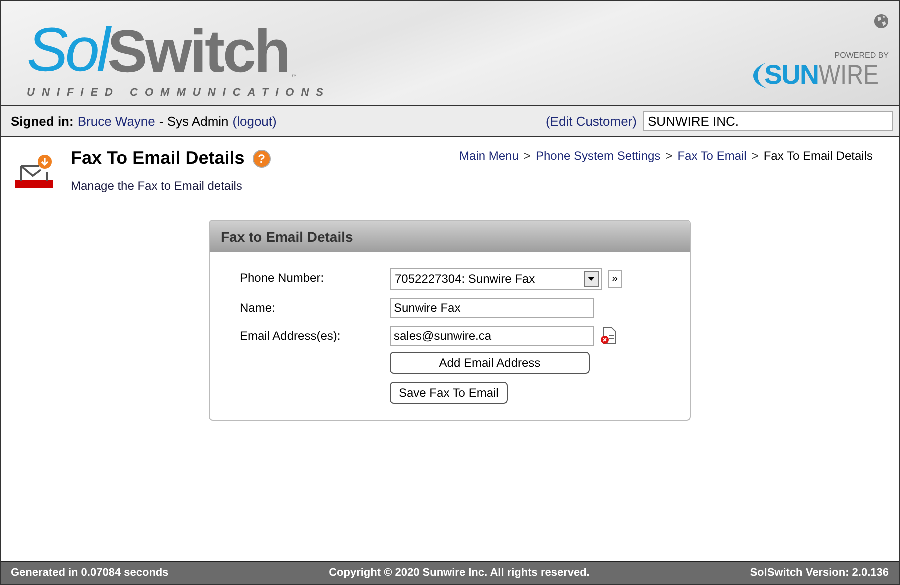 This screenshot has width=900, height=585. What do you see at coordinates (496, 279) in the screenshot?
I see `phone-number-dropdown: 7052227304: Sunwire Fax` at bounding box center [496, 279].